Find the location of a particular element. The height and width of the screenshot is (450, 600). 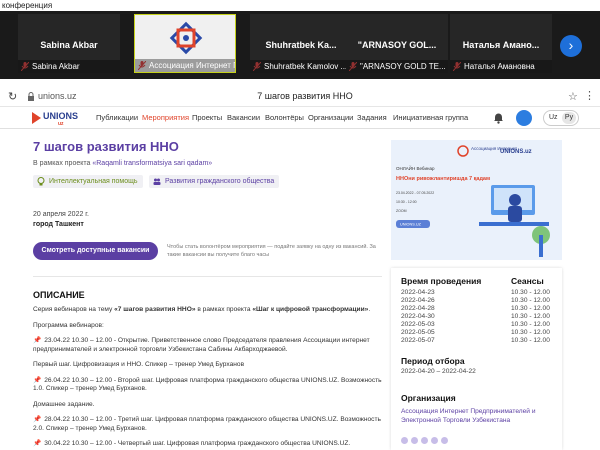

site-logo: UNIONS uz is located at coordinates (57, 118).